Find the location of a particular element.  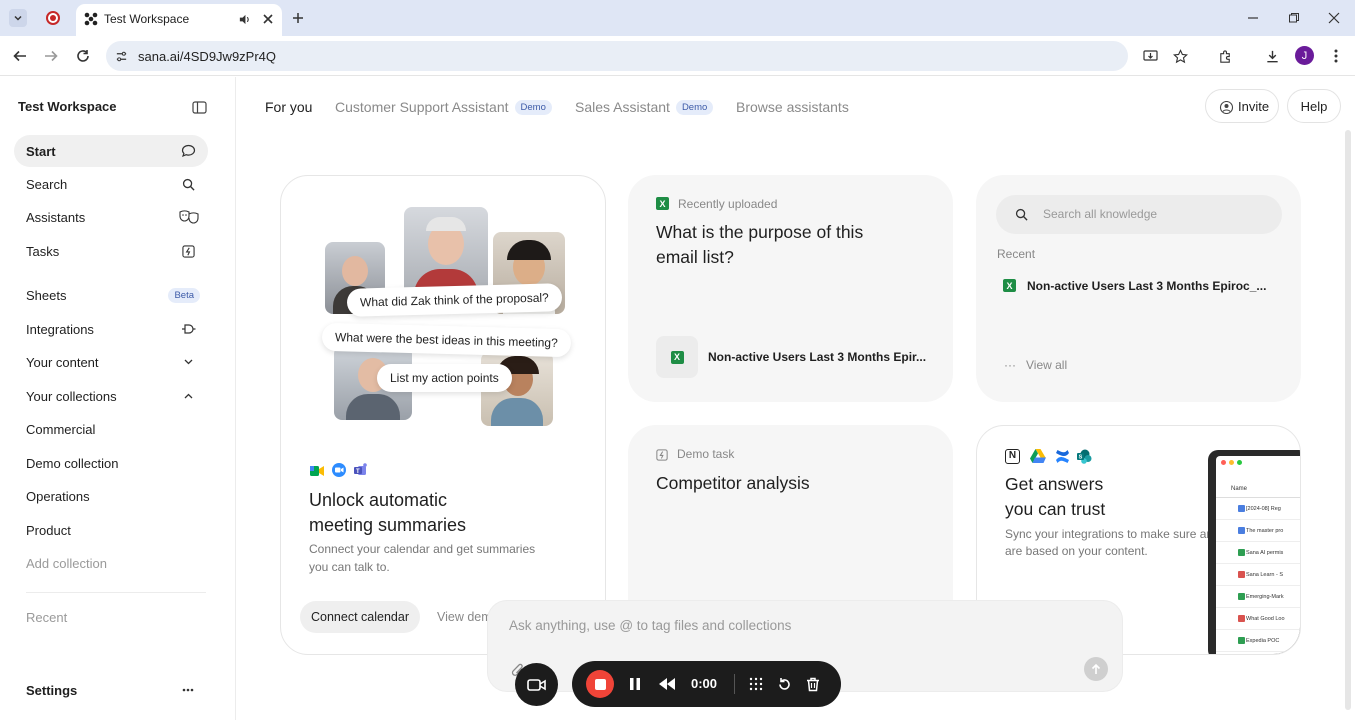

browser-tab-active: Test Workspace is located at coordinates (179, 20).